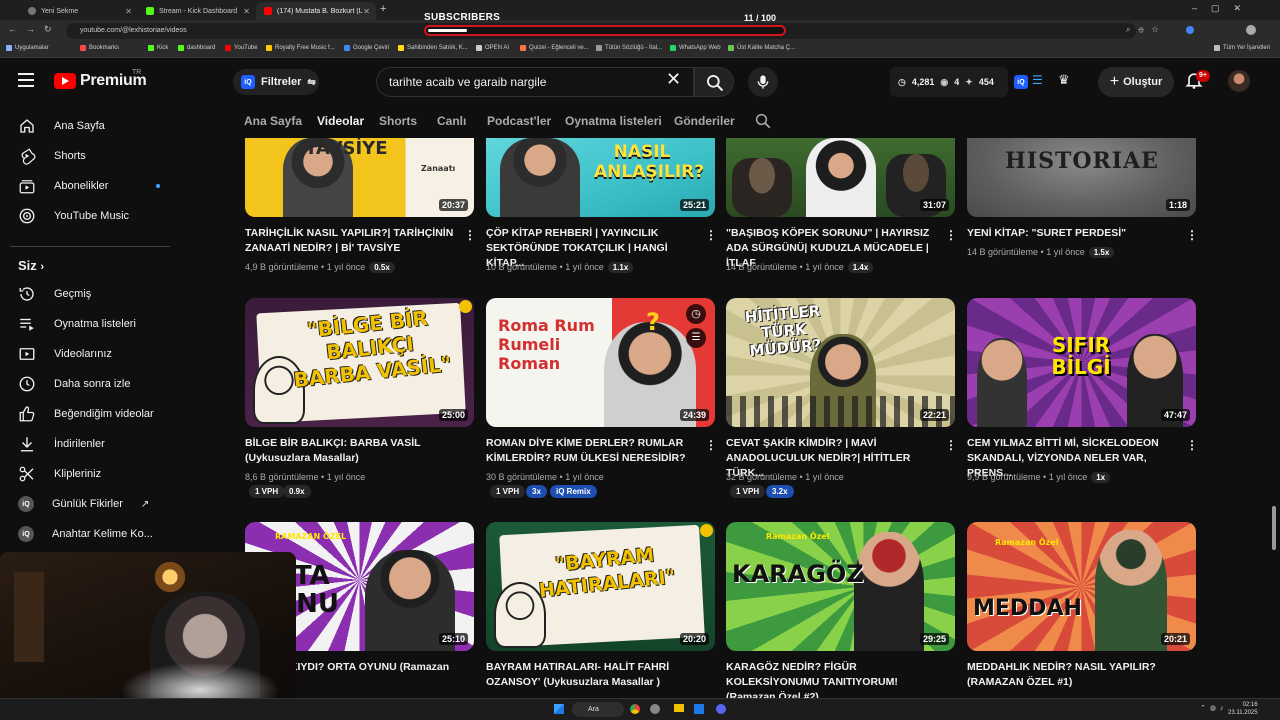  What do you see at coordinates (1037, 80) in the screenshot?
I see `list-icon: ☰` at bounding box center [1037, 80].